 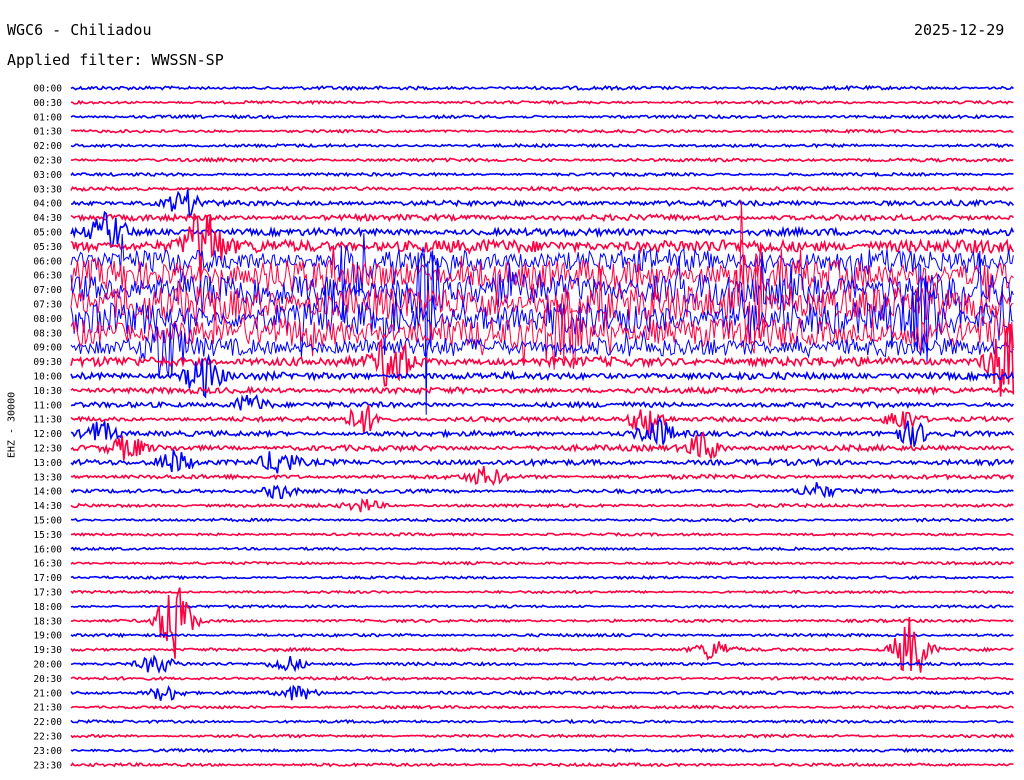 I want to click on time-label-0500: 05:00, so click(x=47, y=233).